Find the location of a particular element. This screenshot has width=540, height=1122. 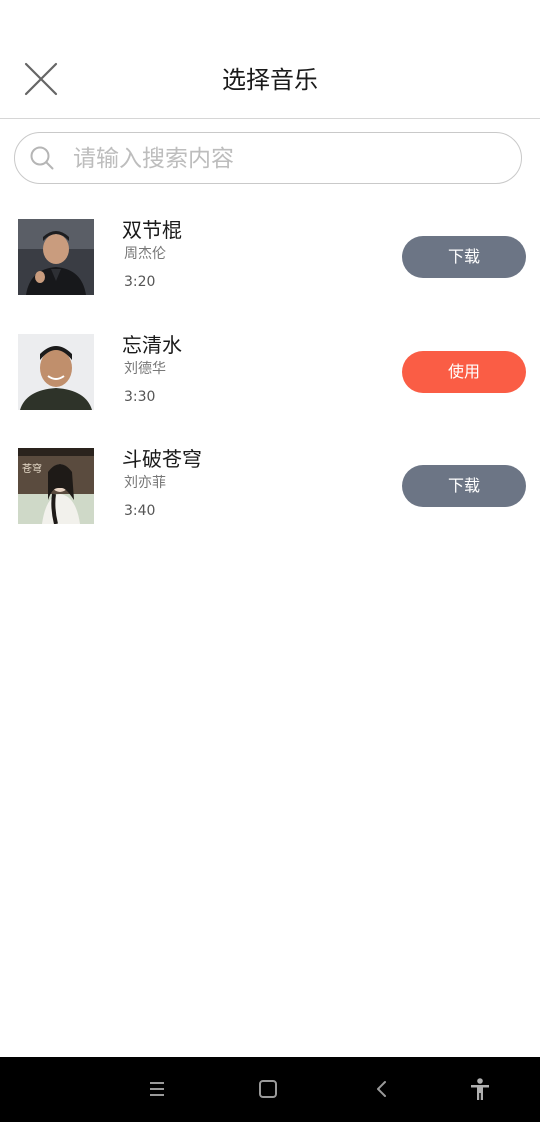

back-icon is located at coordinates (382, 1089).